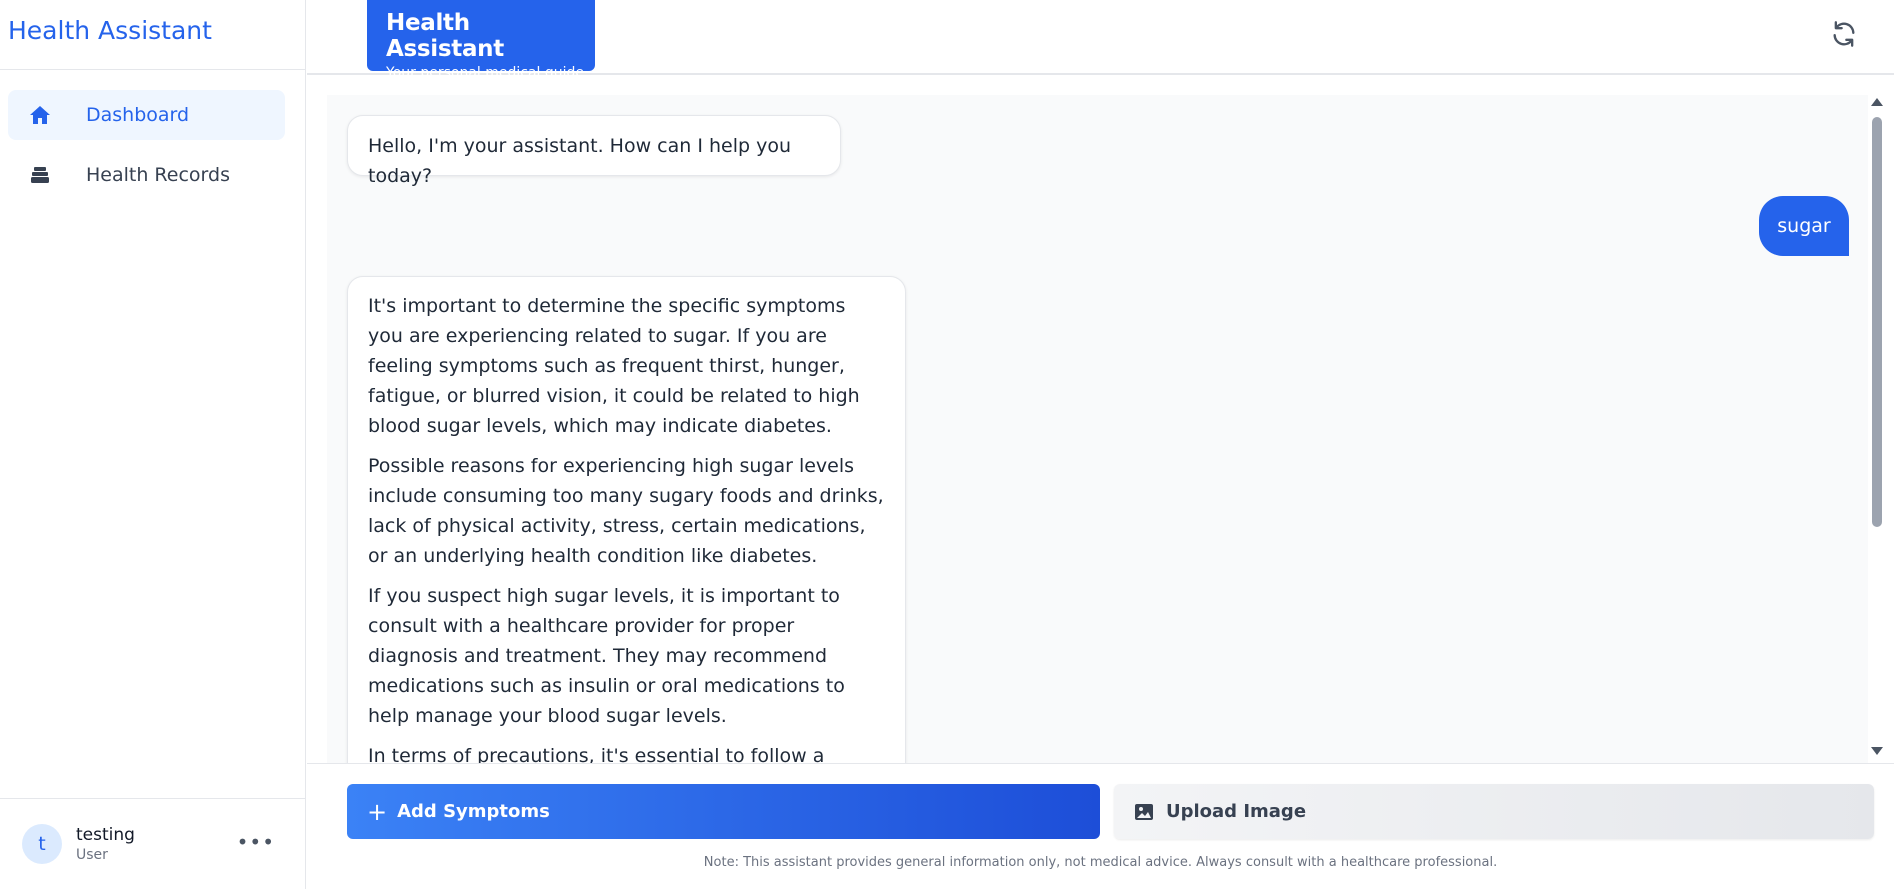 The image size is (1894, 889). Describe the element at coordinates (1236, 811) in the screenshot. I see `upload-image-label: Upload Image` at that location.